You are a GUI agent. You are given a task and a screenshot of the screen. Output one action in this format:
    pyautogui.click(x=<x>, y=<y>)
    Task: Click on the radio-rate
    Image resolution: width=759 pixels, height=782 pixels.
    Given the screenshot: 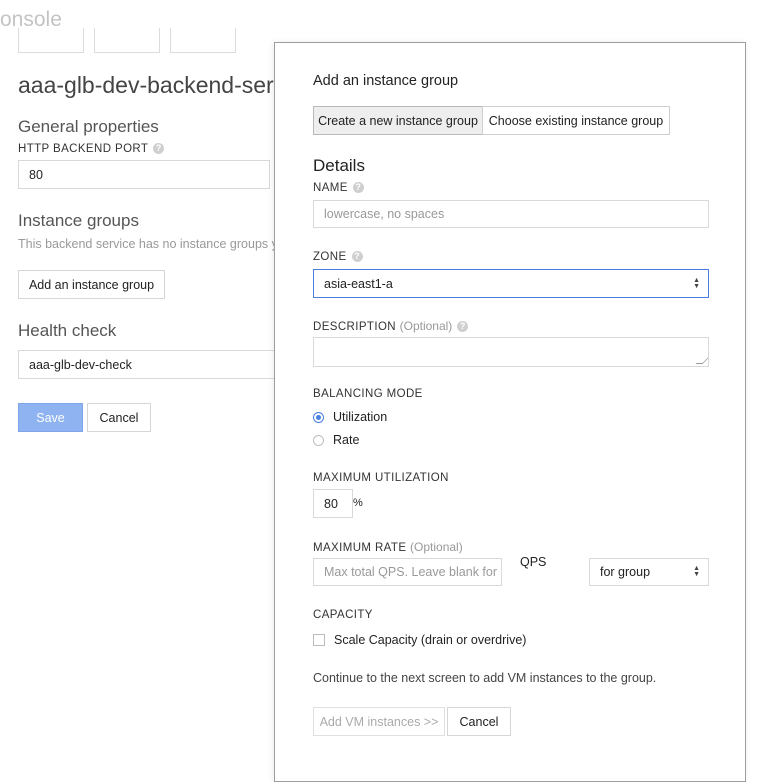 What is the action you would take?
    pyautogui.click(x=318, y=440)
    